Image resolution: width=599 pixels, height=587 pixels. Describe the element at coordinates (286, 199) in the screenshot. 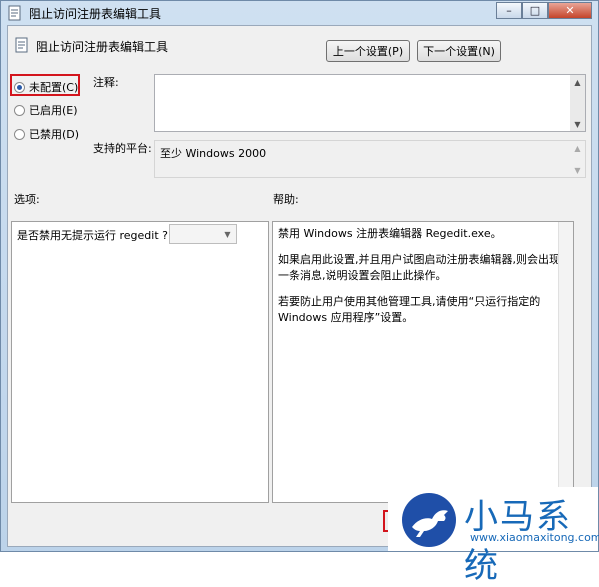

I see `help-label: 帮助:` at that location.